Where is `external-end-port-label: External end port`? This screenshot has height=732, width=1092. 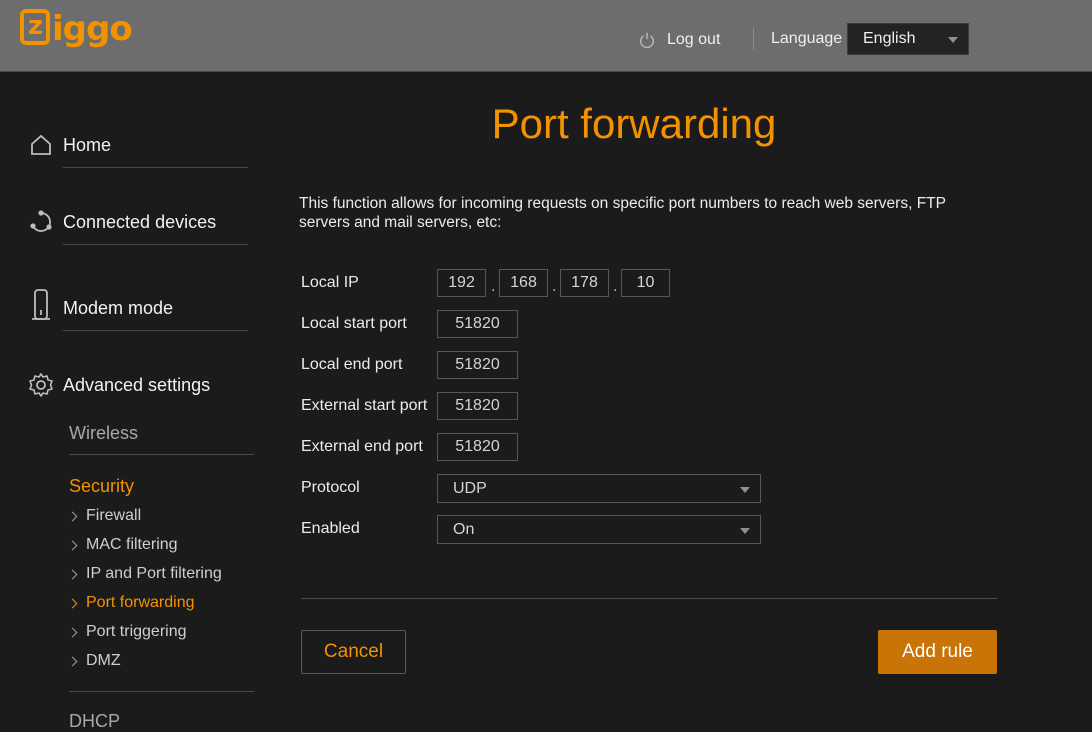 external-end-port-label: External end port is located at coordinates (362, 446).